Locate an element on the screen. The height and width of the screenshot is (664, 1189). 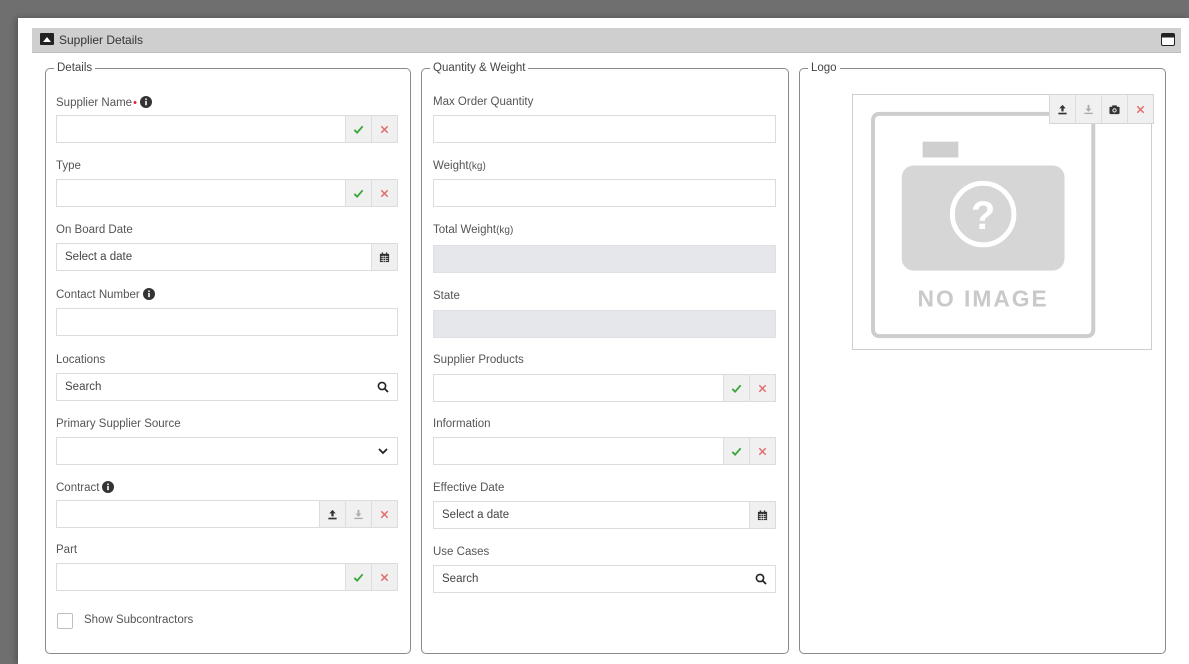
part-input is located at coordinates (227, 577).